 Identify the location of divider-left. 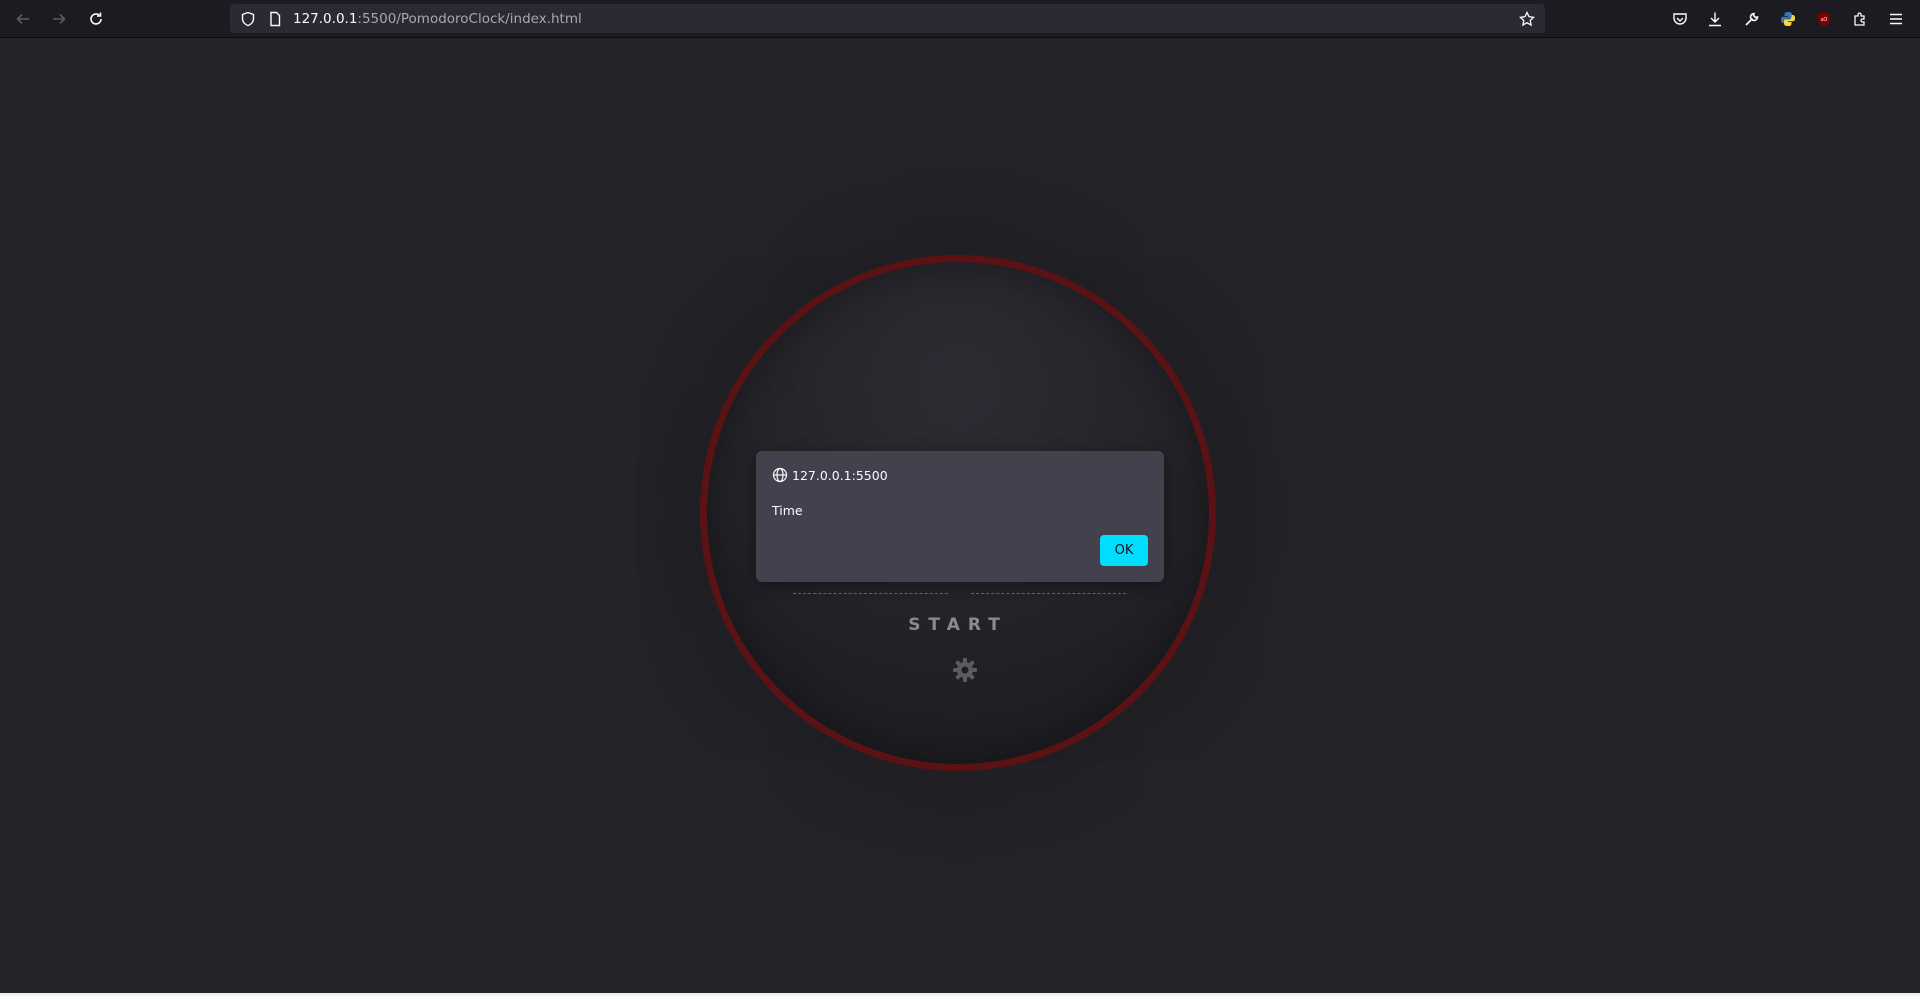
(870, 593).